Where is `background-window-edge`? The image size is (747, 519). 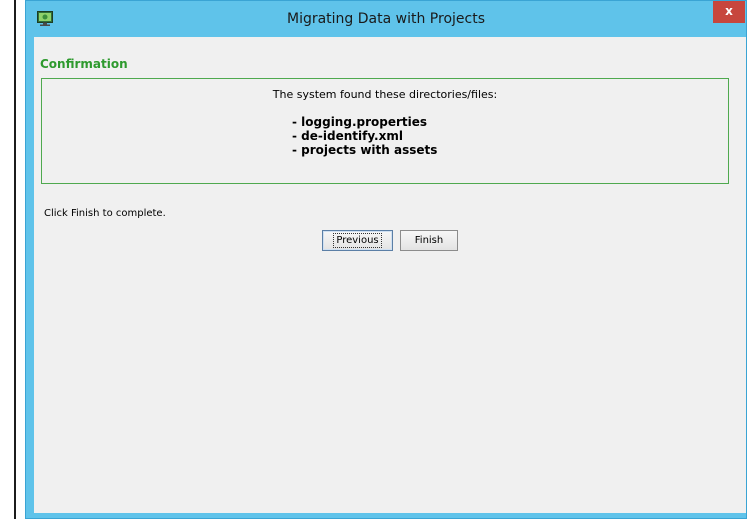 background-window-edge is located at coordinates (15, 259).